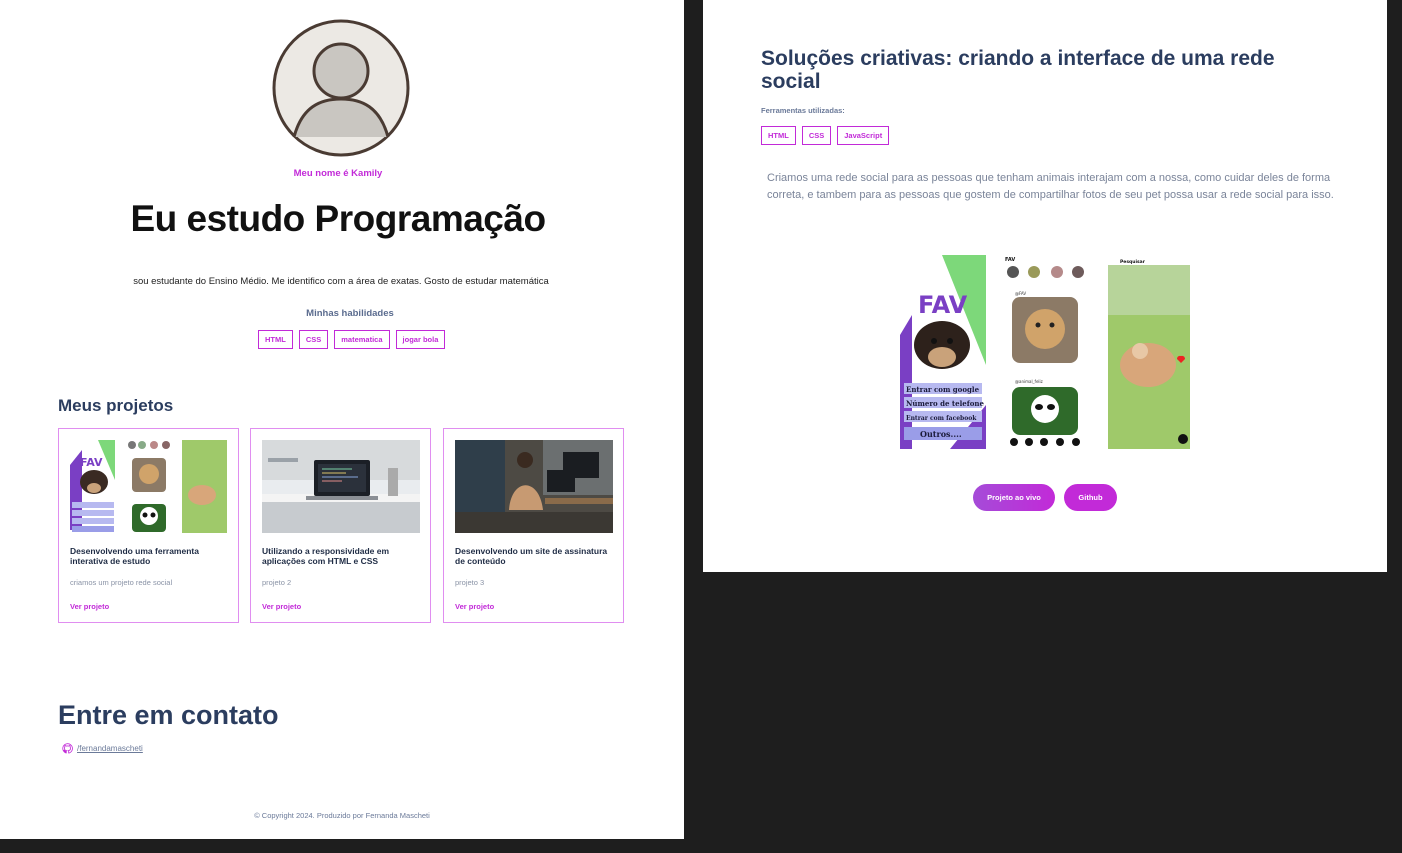 This screenshot has width=1402, height=853. I want to click on skill-tag: CSS, so click(313, 339).